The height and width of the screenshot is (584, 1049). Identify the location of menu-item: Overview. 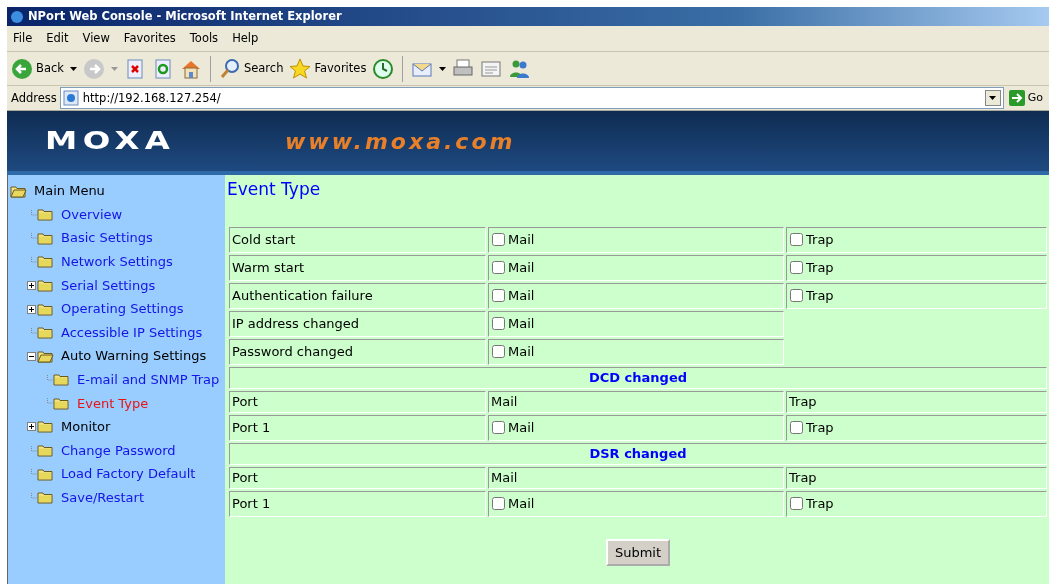
(88, 214).